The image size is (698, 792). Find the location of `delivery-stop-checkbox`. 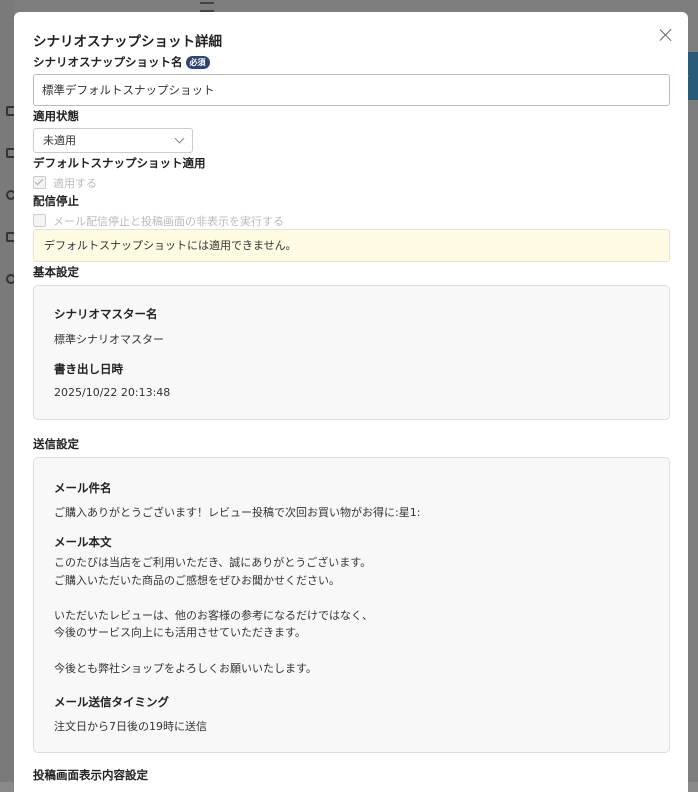

delivery-stop-checkbox is located at coordinates (39, 220).